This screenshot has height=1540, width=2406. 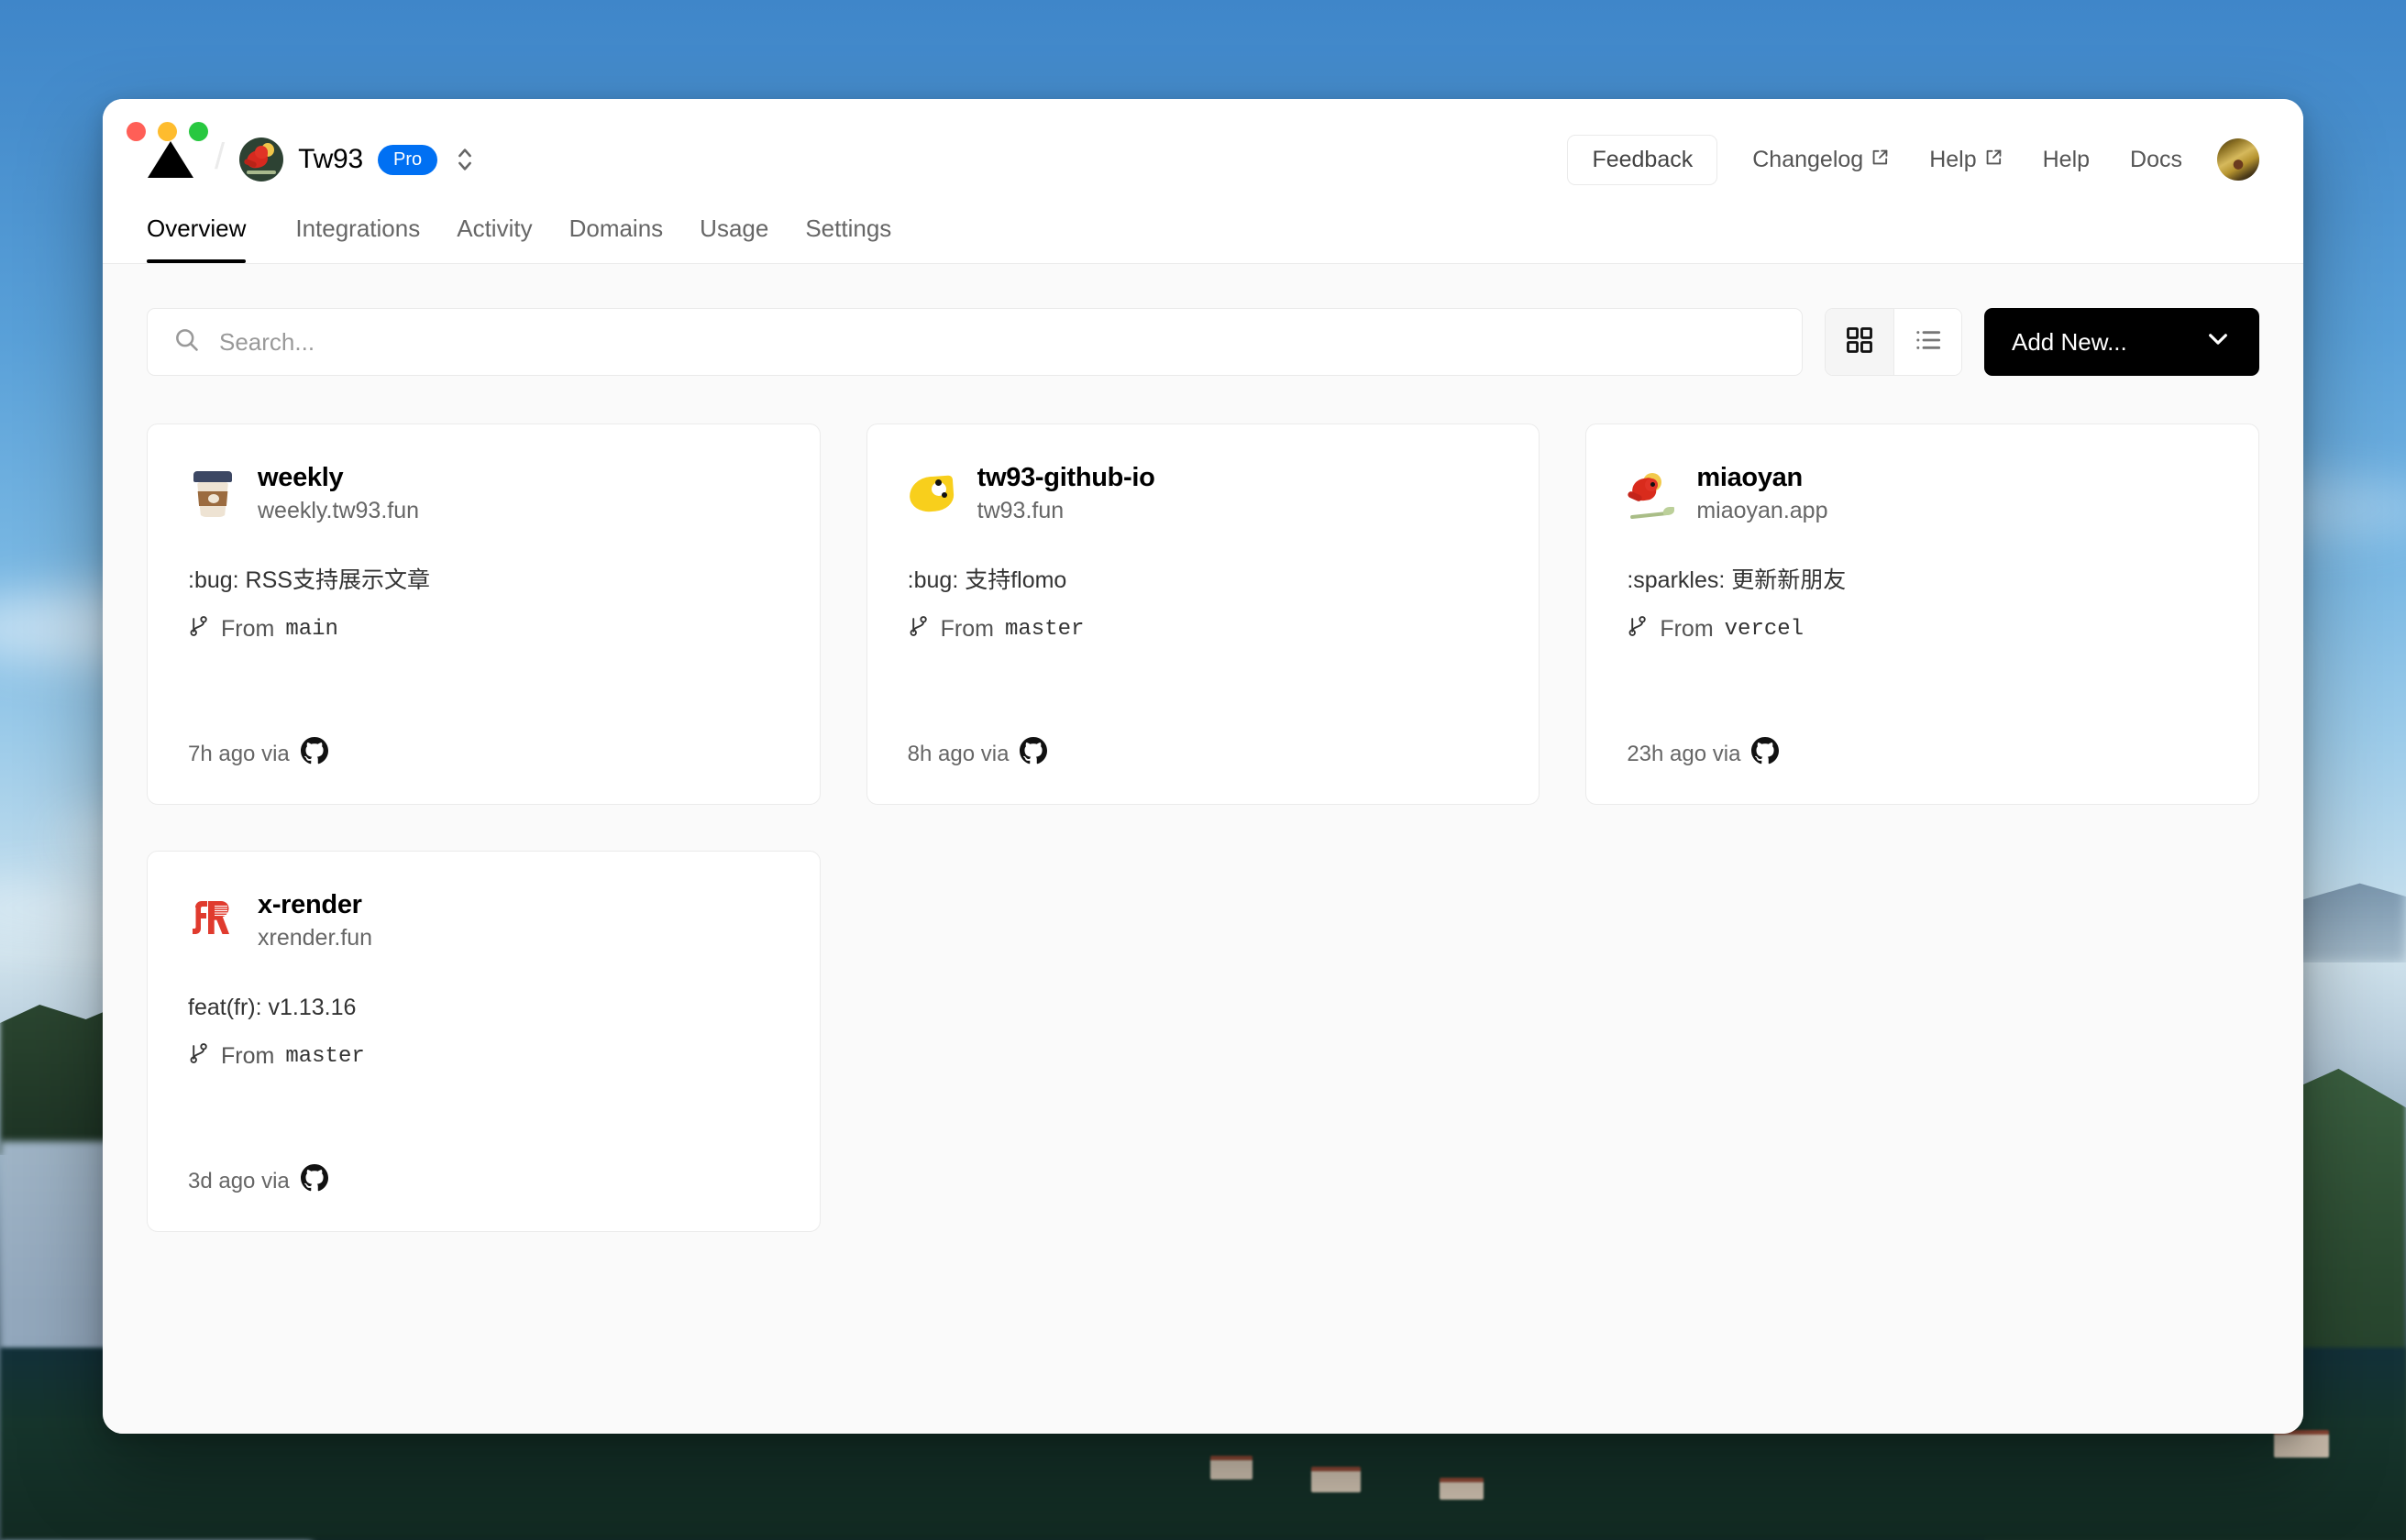 What do you see at coordinates (734, 234) in the screenshot?
I see `tab-usage: Usage` at bounding box center [734, 234].